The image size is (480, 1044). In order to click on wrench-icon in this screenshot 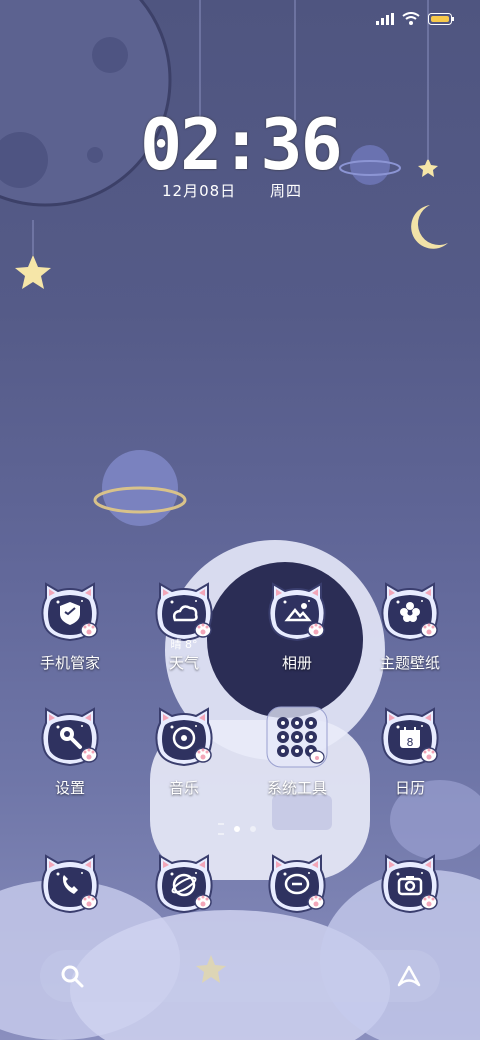, I will do `click(70, 737)`.